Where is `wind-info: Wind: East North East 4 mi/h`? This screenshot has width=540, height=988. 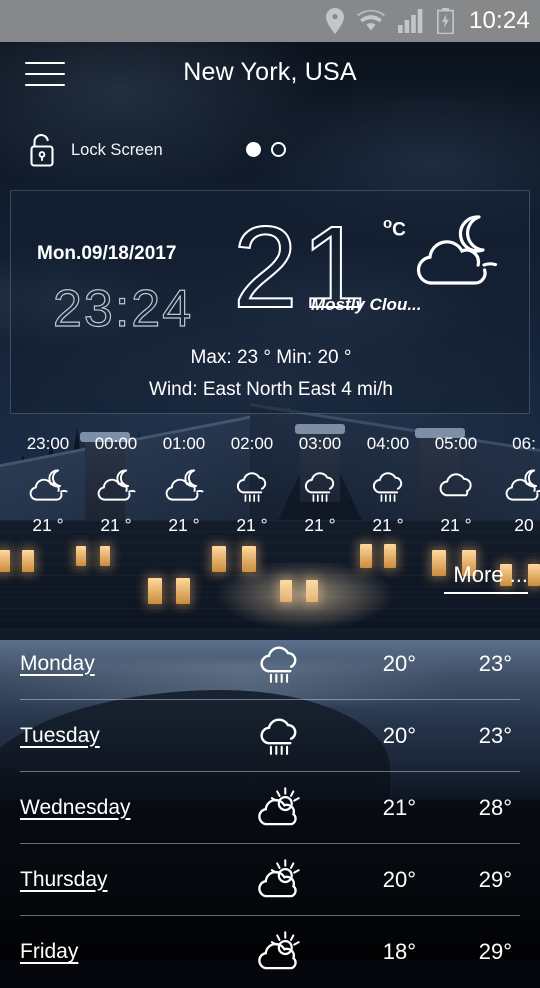
wind-info: Wind: East North East 4 mi/h is located at coordinates (271, 389).